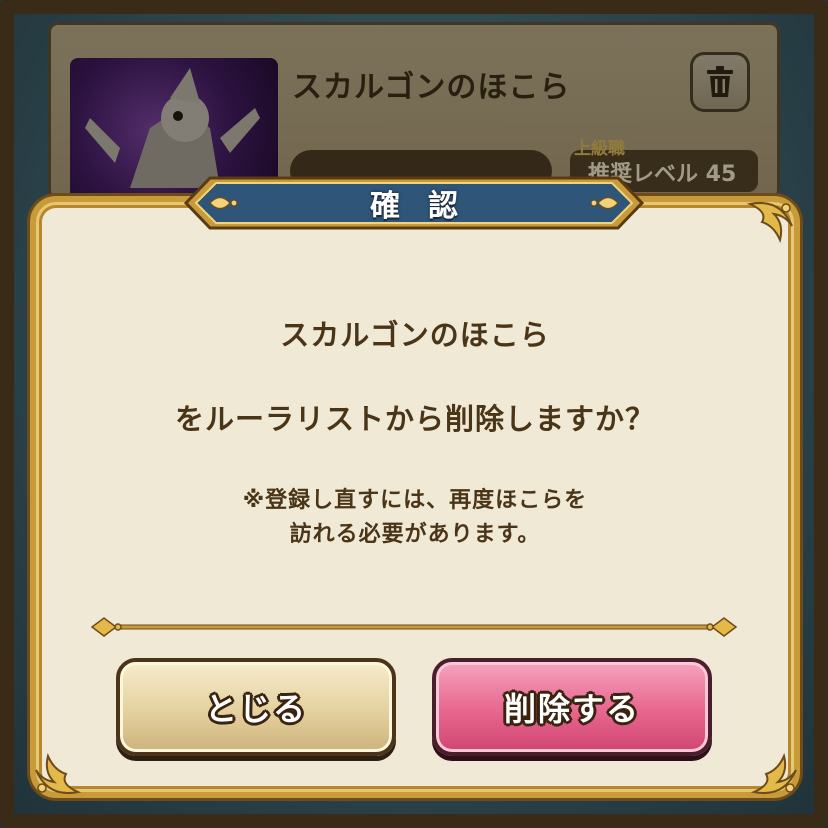  I want to click on trash-button, so click(720, 82).